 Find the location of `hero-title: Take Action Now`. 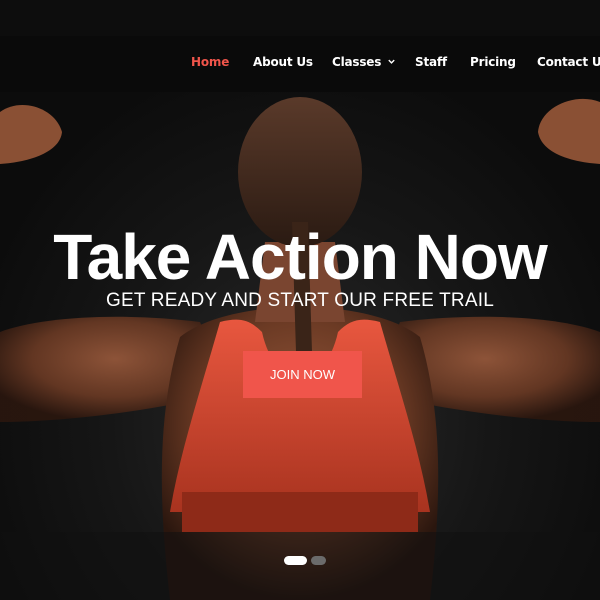

hero-title: Take Action Now is located at coordinates (300, 257).